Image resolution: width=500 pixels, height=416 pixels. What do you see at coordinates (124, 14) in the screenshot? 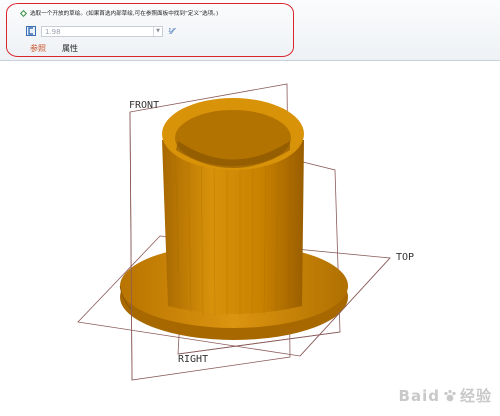
I see `prompt-text: 选取一个开放的草绘。(如果首选内部草绘,可在参照面板中找到“定义”选项。)` at bounding box center [124, 14].